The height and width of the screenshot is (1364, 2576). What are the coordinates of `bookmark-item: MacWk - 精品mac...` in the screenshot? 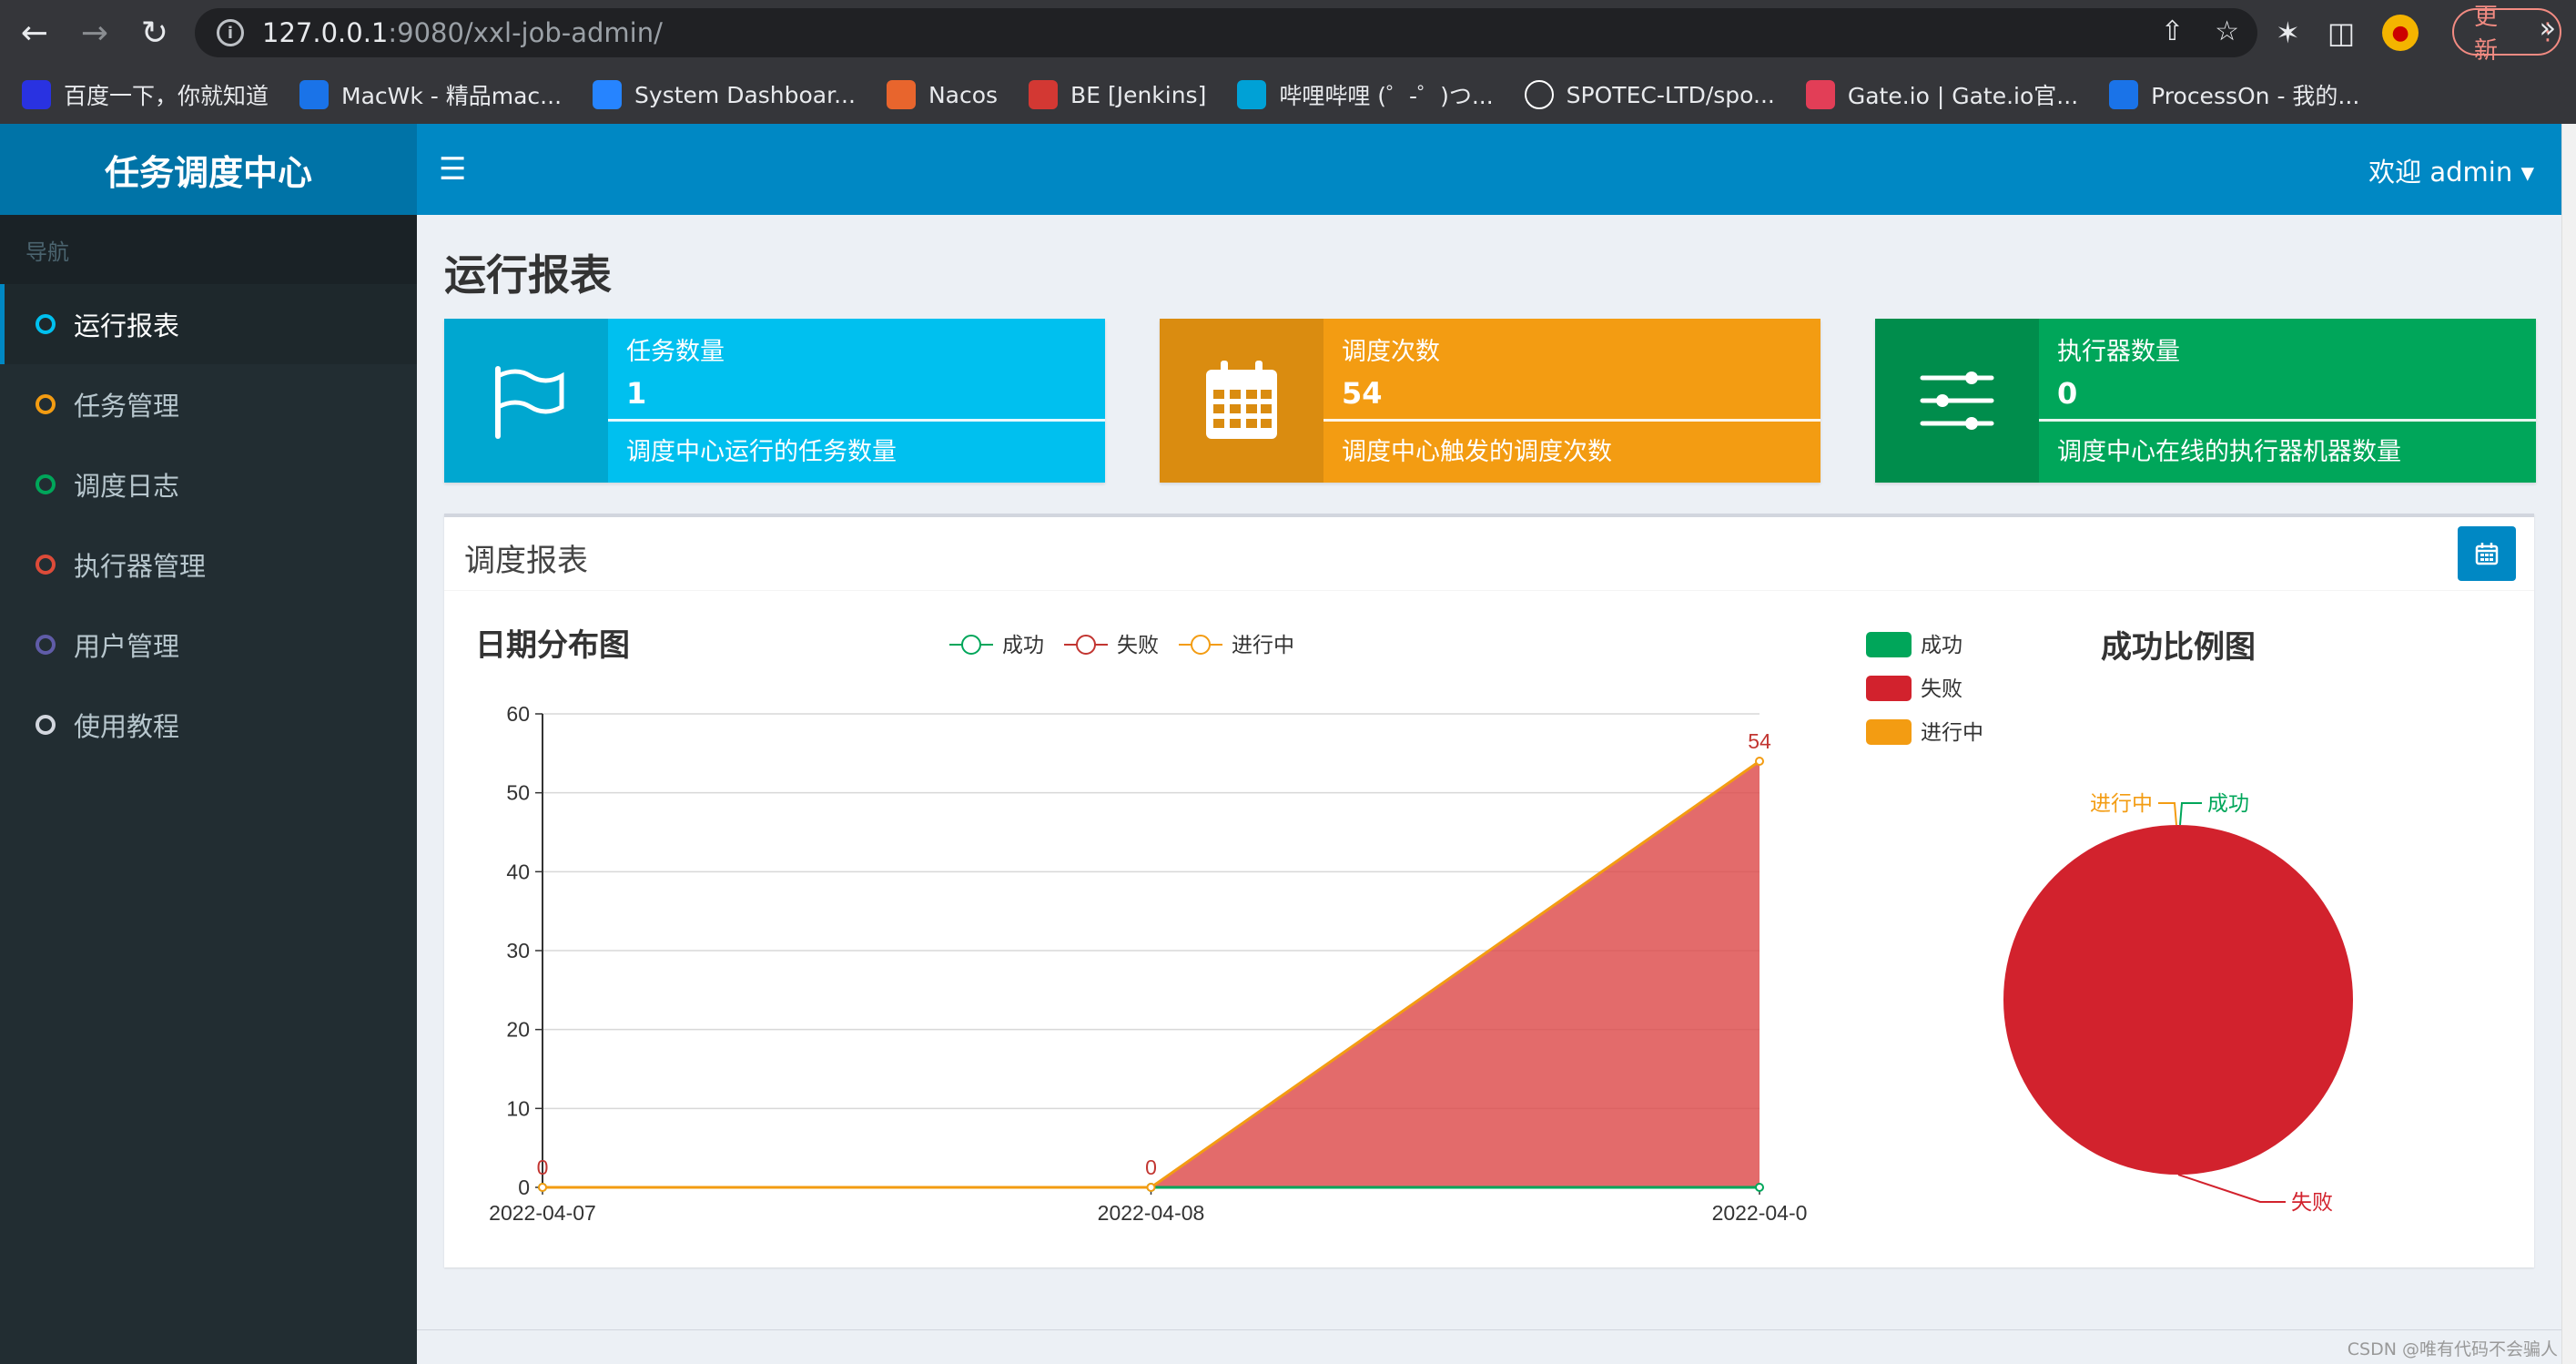 It's located at (430, 94).